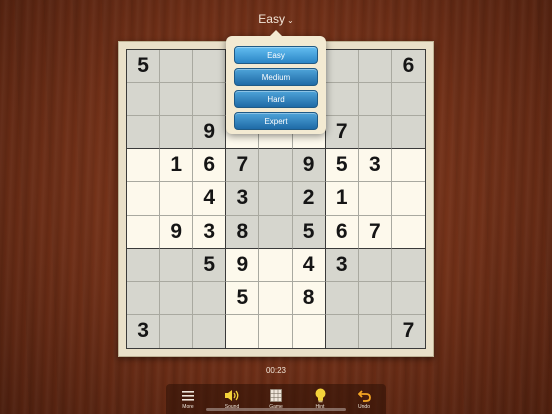 The width and height of the screenshot is (552, 414). I want to click on difficulty-menu: Easy Medium Hard Expert, so click(276, 82).